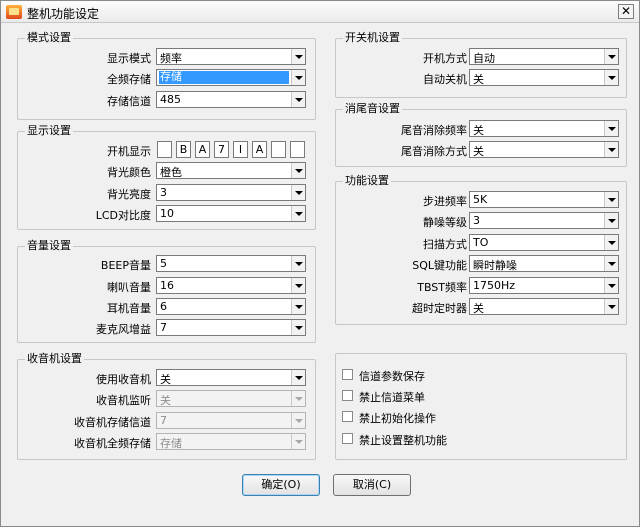 The width and height of the screenshot is (640, 527). Describe the element at coordinates (544, 56) in the screenshot. I see `boot-mode-select: 自动` at that location.